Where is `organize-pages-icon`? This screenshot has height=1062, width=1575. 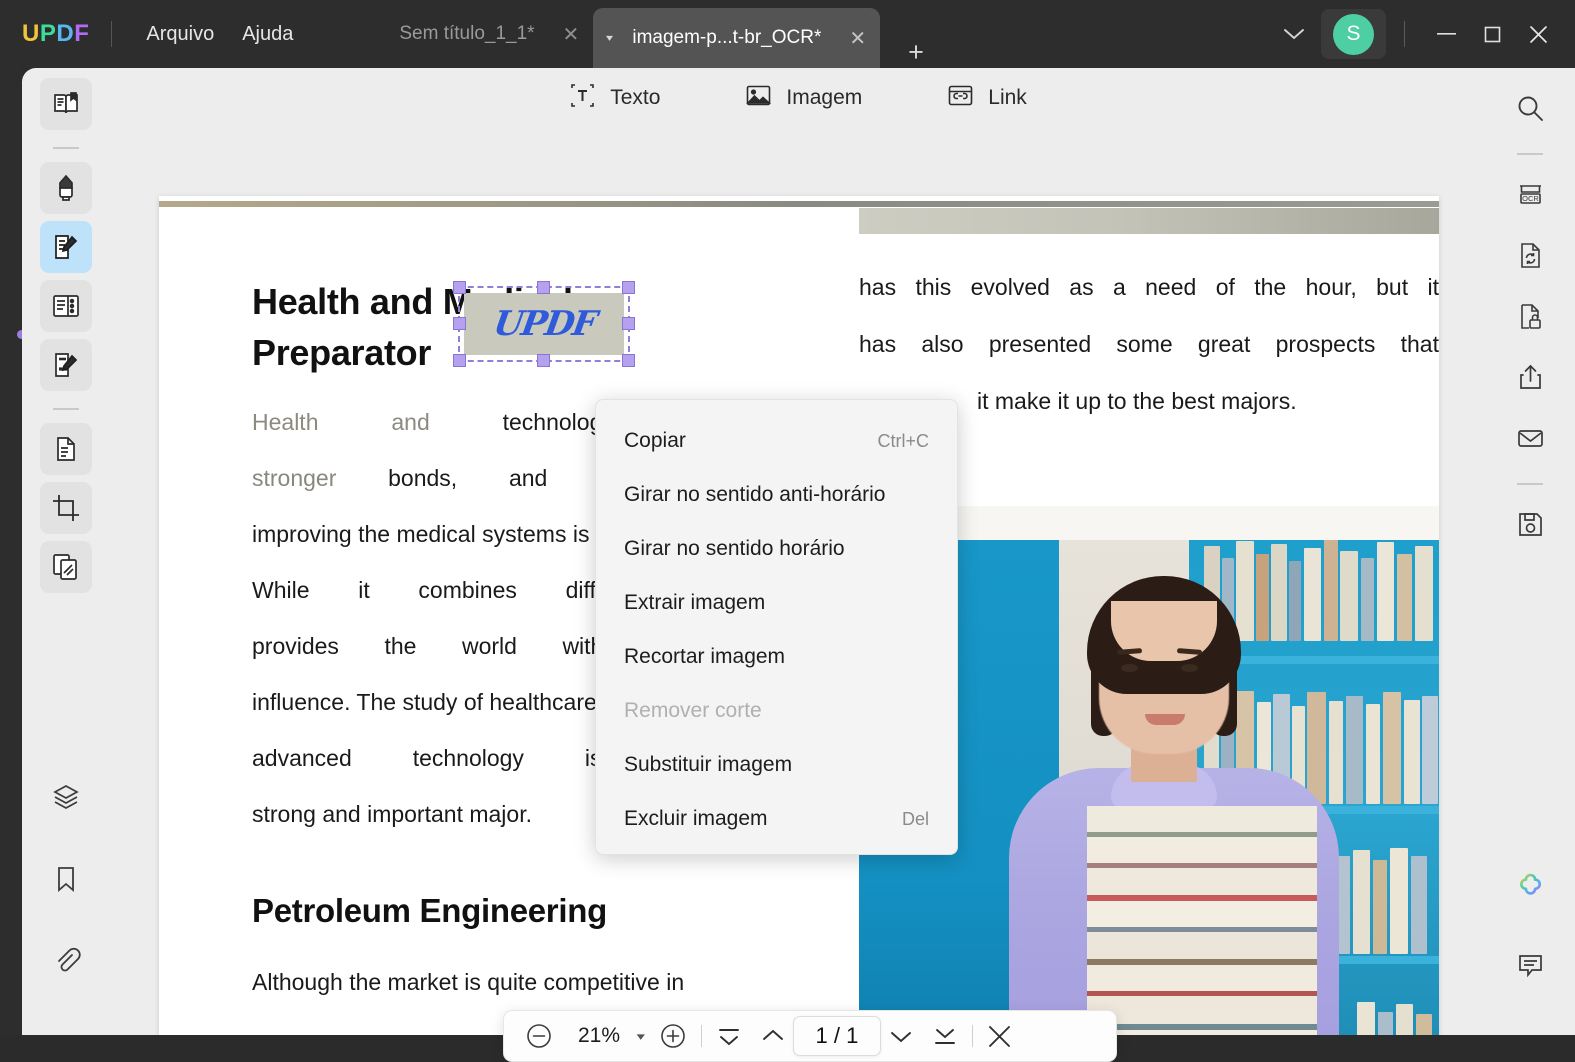 organize-pages-icon is located at coordinates (66, 306).